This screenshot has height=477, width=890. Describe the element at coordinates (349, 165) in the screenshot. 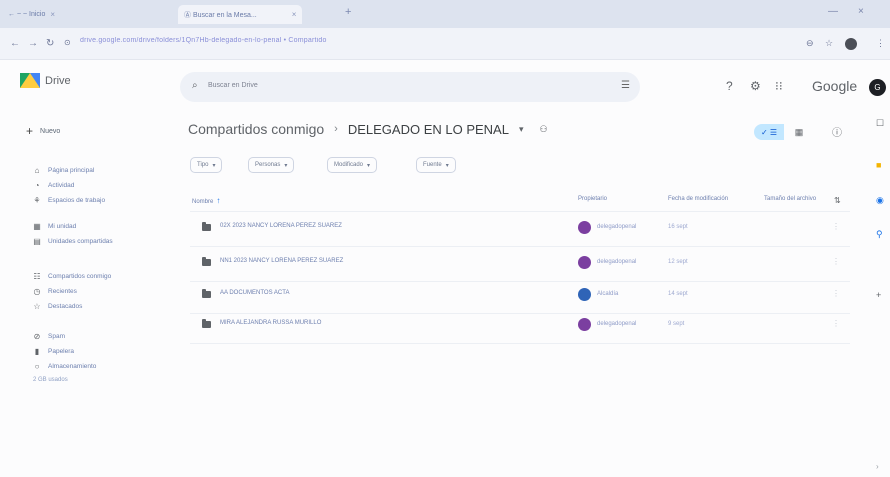

I see `chip-label: Modificado` at that location.